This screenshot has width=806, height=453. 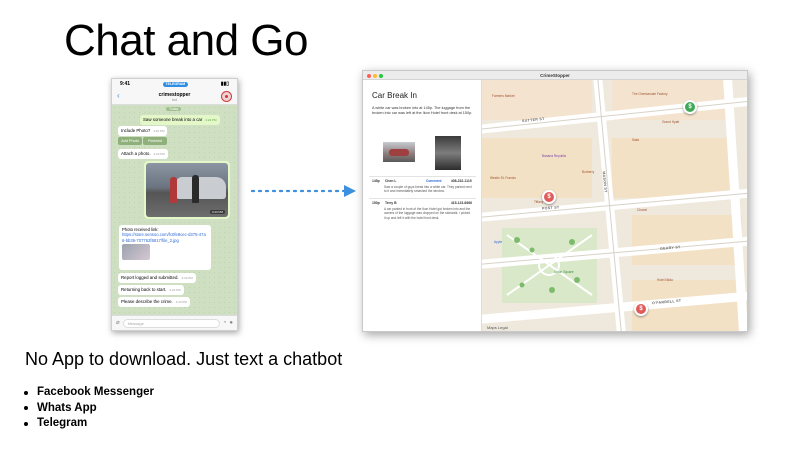 What do you see at coordinates (155, 141) in the screenshot?
I see `finished-button: Finished` at bounding box center [155, 141].